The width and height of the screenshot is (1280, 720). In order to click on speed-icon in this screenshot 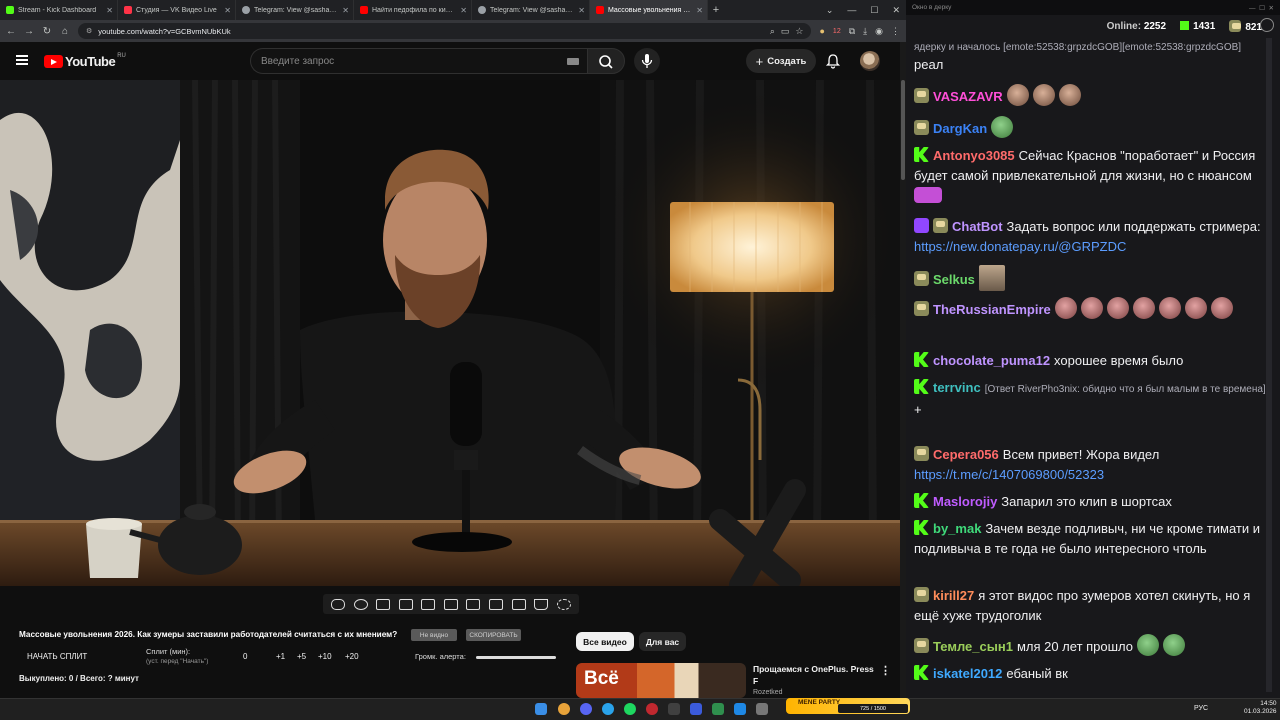, I will do `click(450, 604)`.